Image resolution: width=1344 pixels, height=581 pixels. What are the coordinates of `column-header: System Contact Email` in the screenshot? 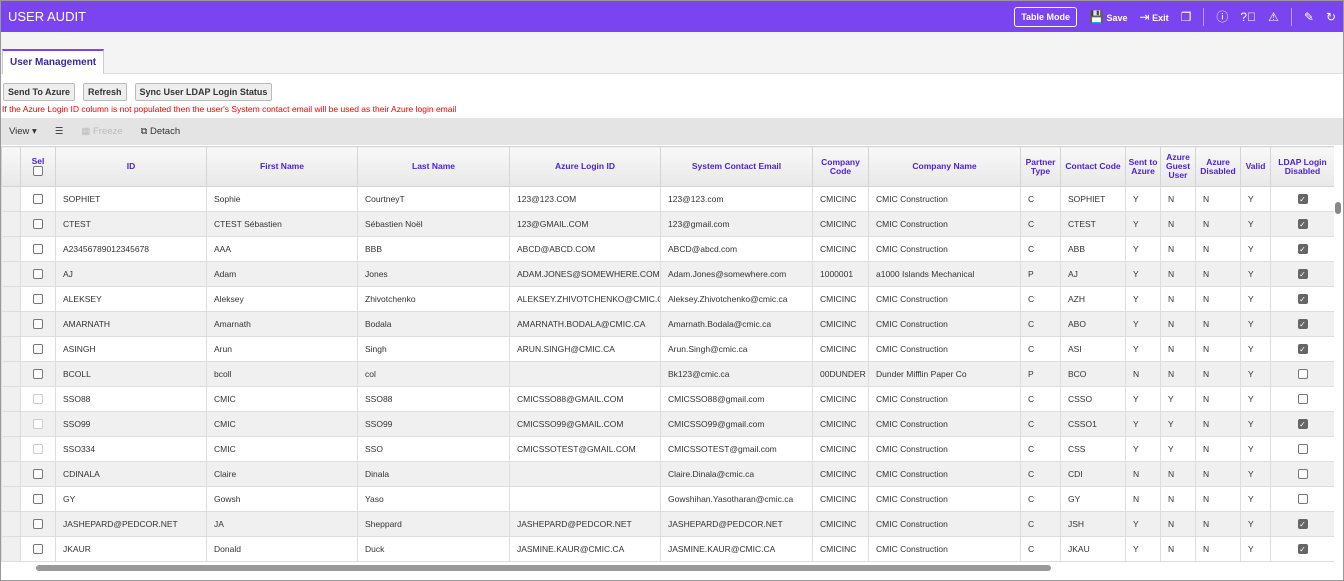 It's located at (736, 166).